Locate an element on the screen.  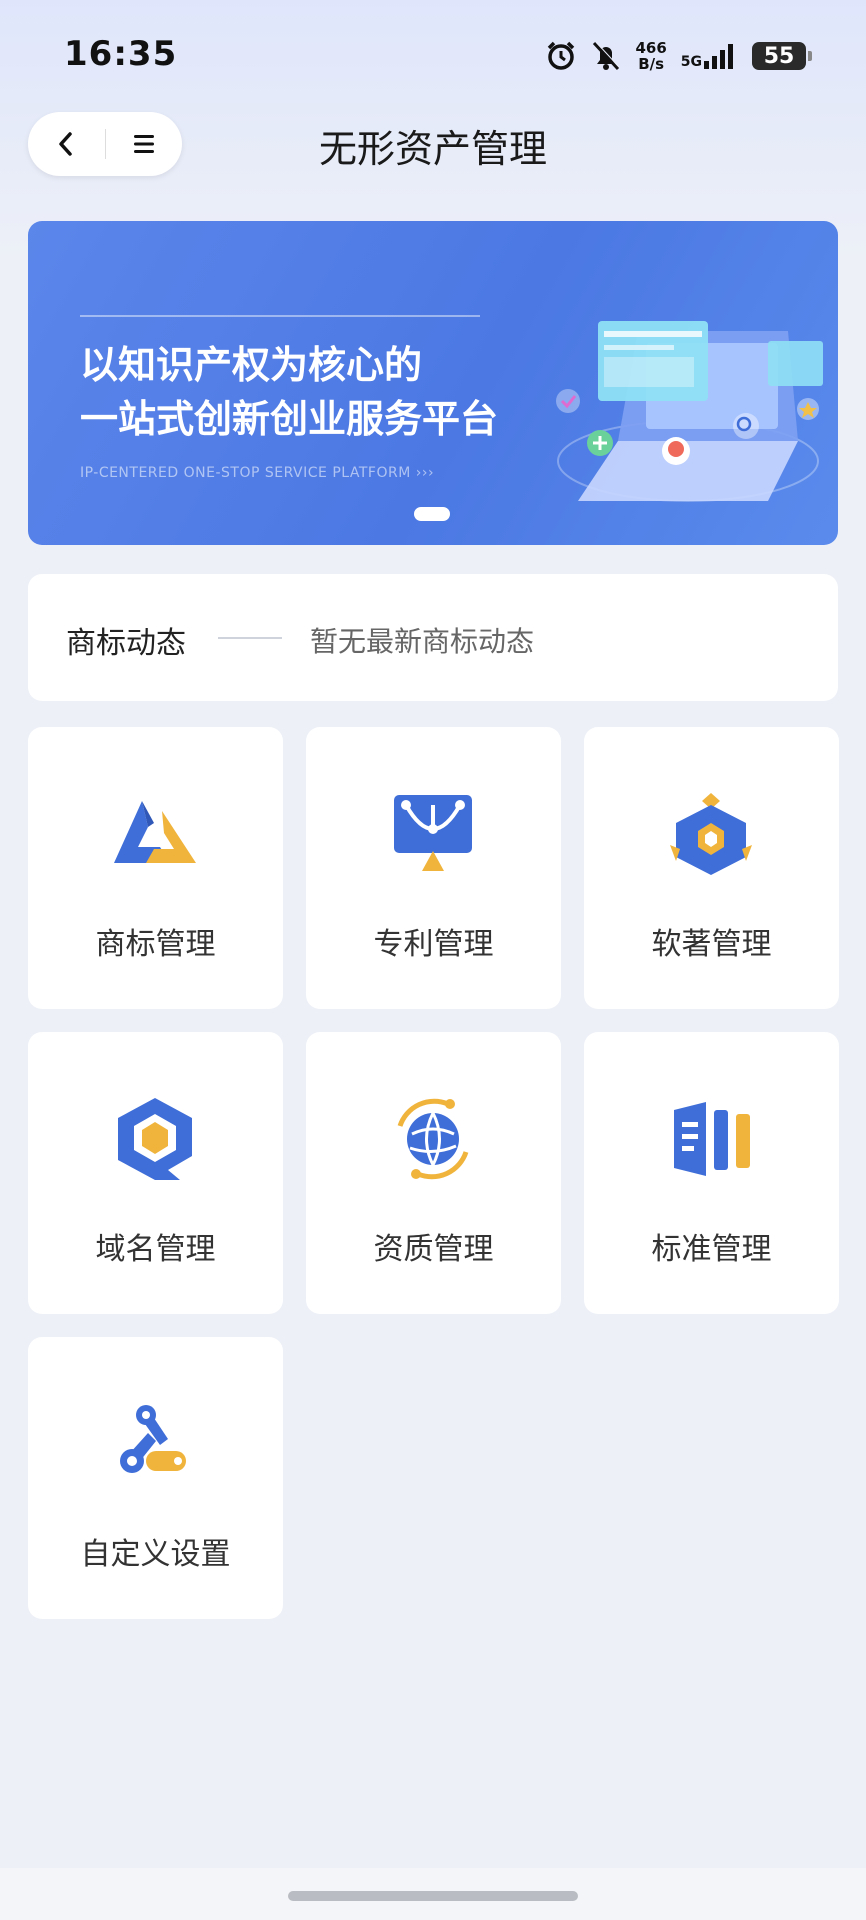
tile-label: 域名管理 is located at coordinates (155, 1249).